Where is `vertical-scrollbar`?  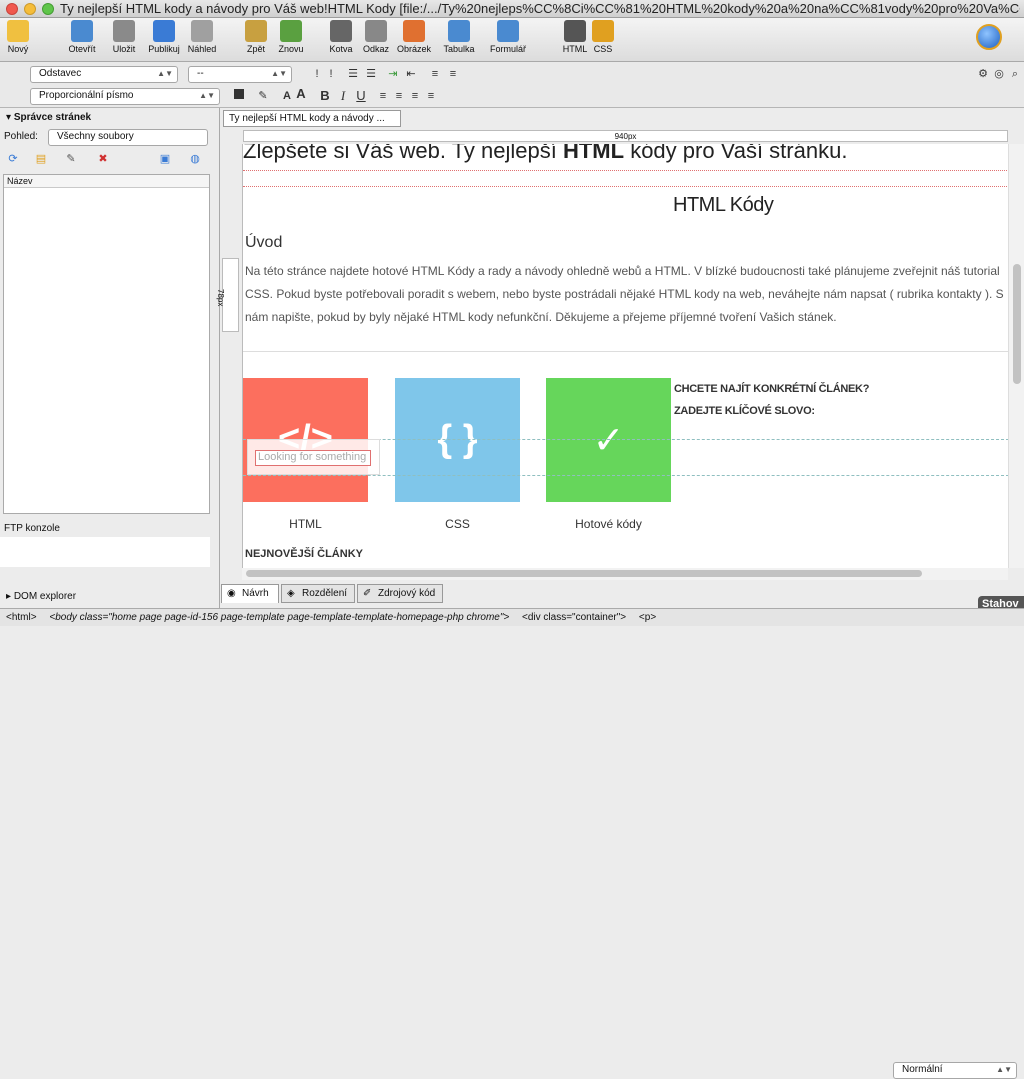 vertical-scrollbar is located at coordinates (1016, 356).